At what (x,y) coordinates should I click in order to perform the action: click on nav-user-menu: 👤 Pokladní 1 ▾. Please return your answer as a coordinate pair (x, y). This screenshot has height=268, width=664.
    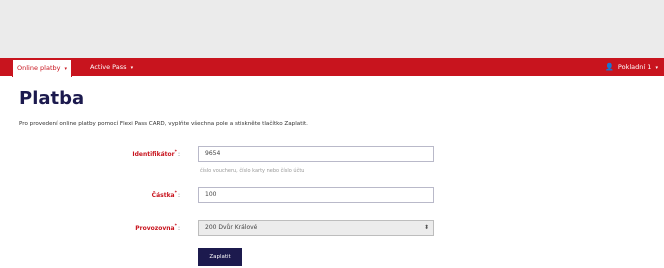
    Looking at the image, I should click on (631, 67).